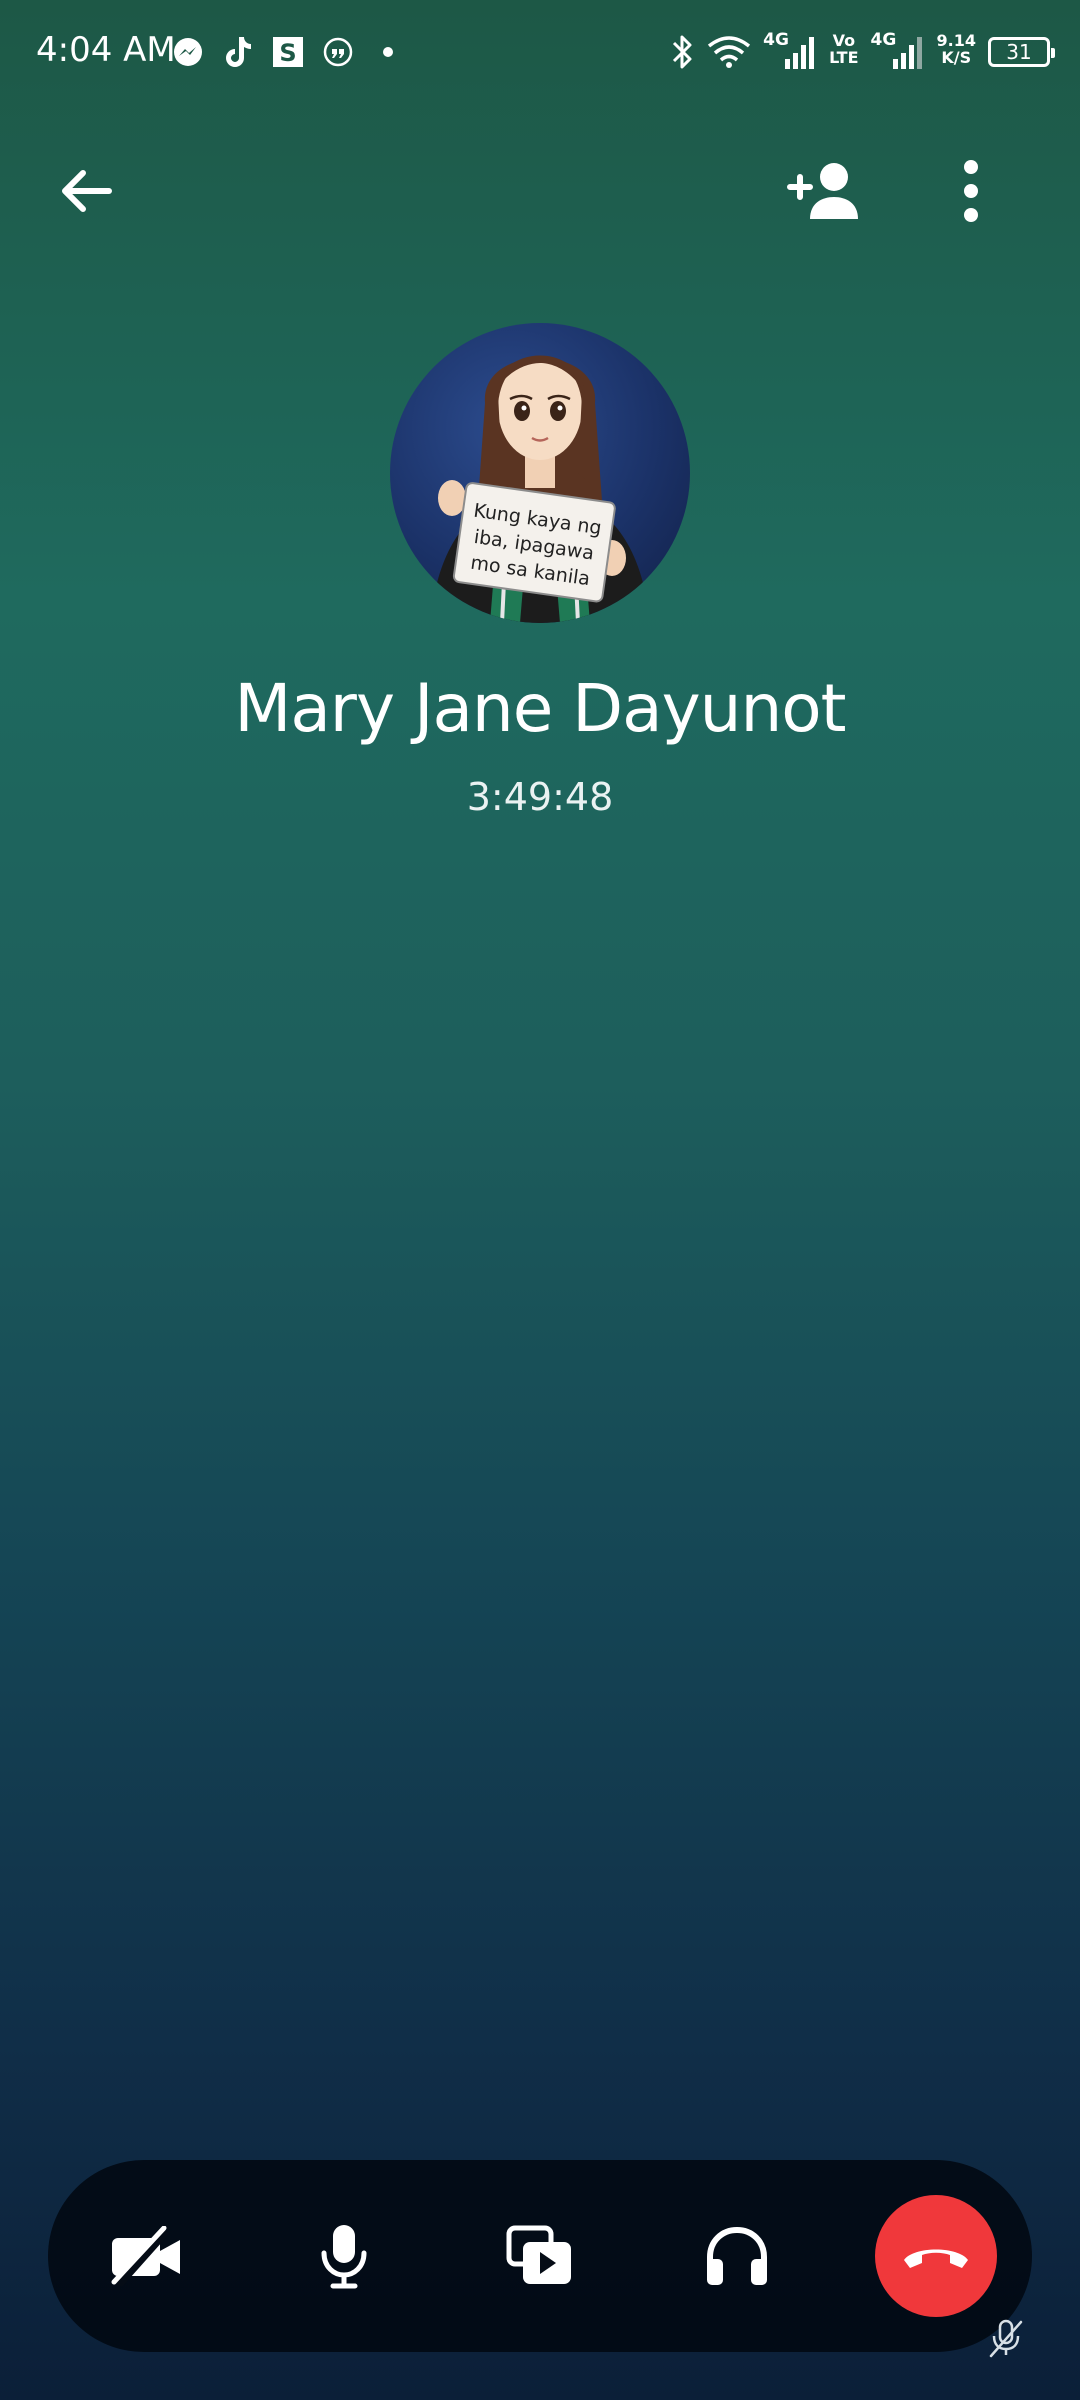  I want to click on audio-output-button, so click(737, 2256).